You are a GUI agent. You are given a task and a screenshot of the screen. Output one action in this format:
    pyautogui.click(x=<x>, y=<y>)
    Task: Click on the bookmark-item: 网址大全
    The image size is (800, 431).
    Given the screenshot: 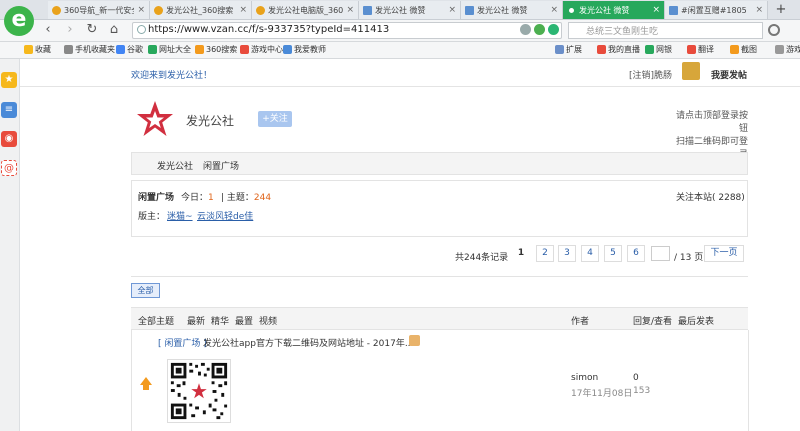 What is the action you would take?
    pyautogui.click(x=169, y=49)
    